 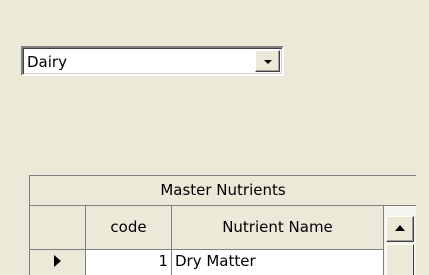 I want to click on scroll-up-button, so click(x=400, y=229).